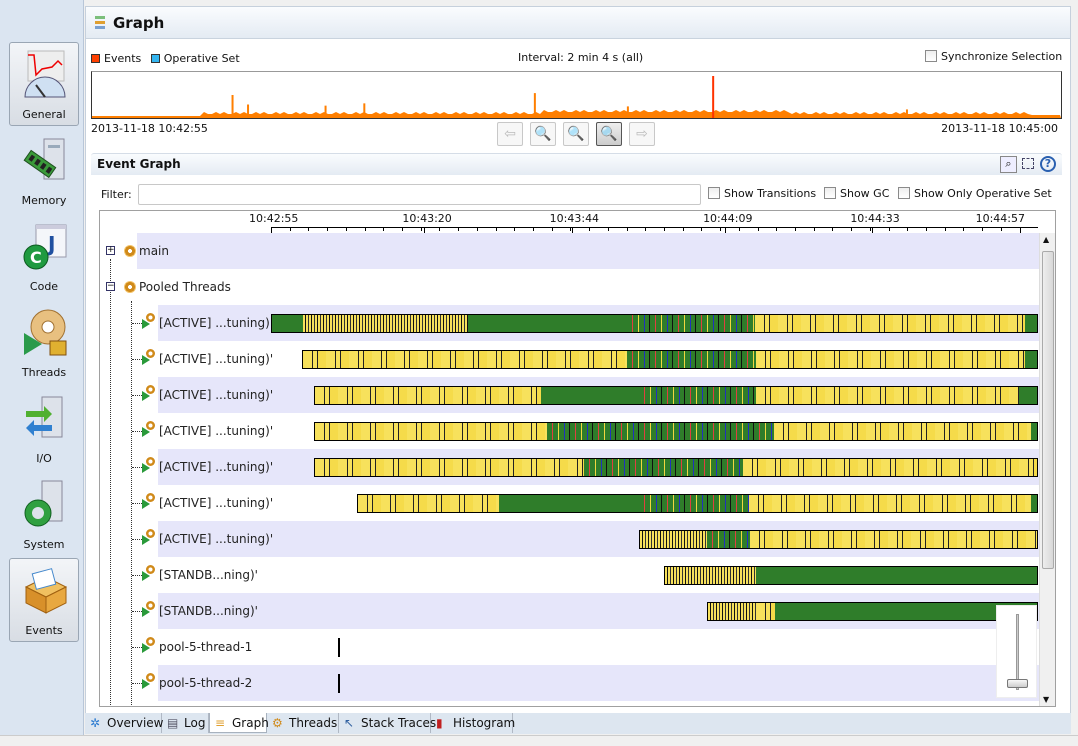 The width and height of the screenshot is (1078, 746). What do you see at coordinates (588, 251) in the screenshot?
I see `tree-group-main` at bounding box center [588, 251].